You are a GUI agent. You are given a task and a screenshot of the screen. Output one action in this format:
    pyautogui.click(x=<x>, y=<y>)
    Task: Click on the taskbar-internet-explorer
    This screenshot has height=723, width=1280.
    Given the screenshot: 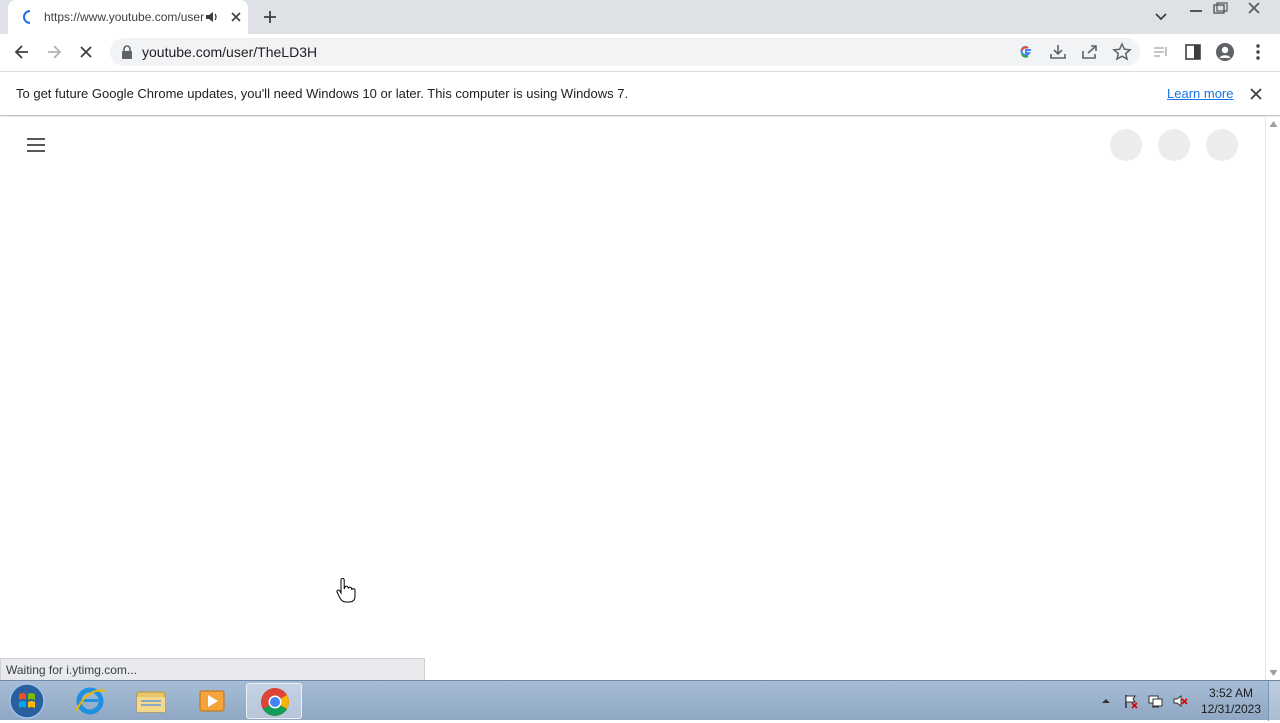 What is the action you would take?
    pyautogui.click(x=90, y=701)
    